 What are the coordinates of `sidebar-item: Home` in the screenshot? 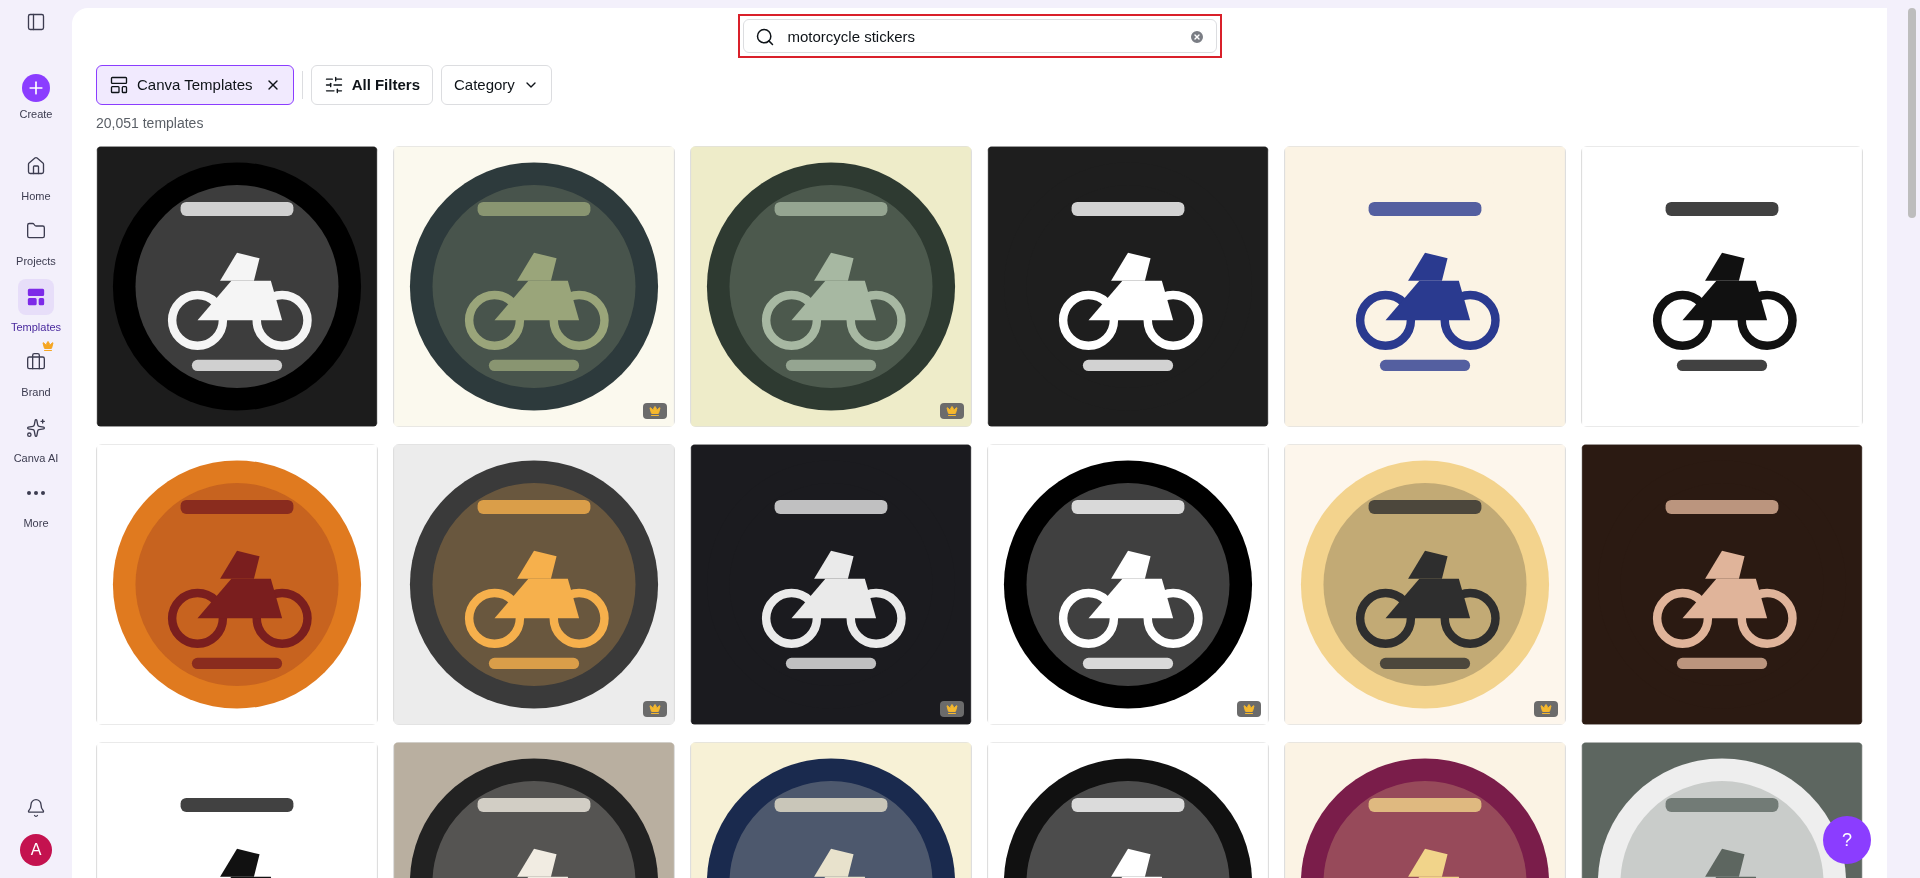 It's located at (36, 175).